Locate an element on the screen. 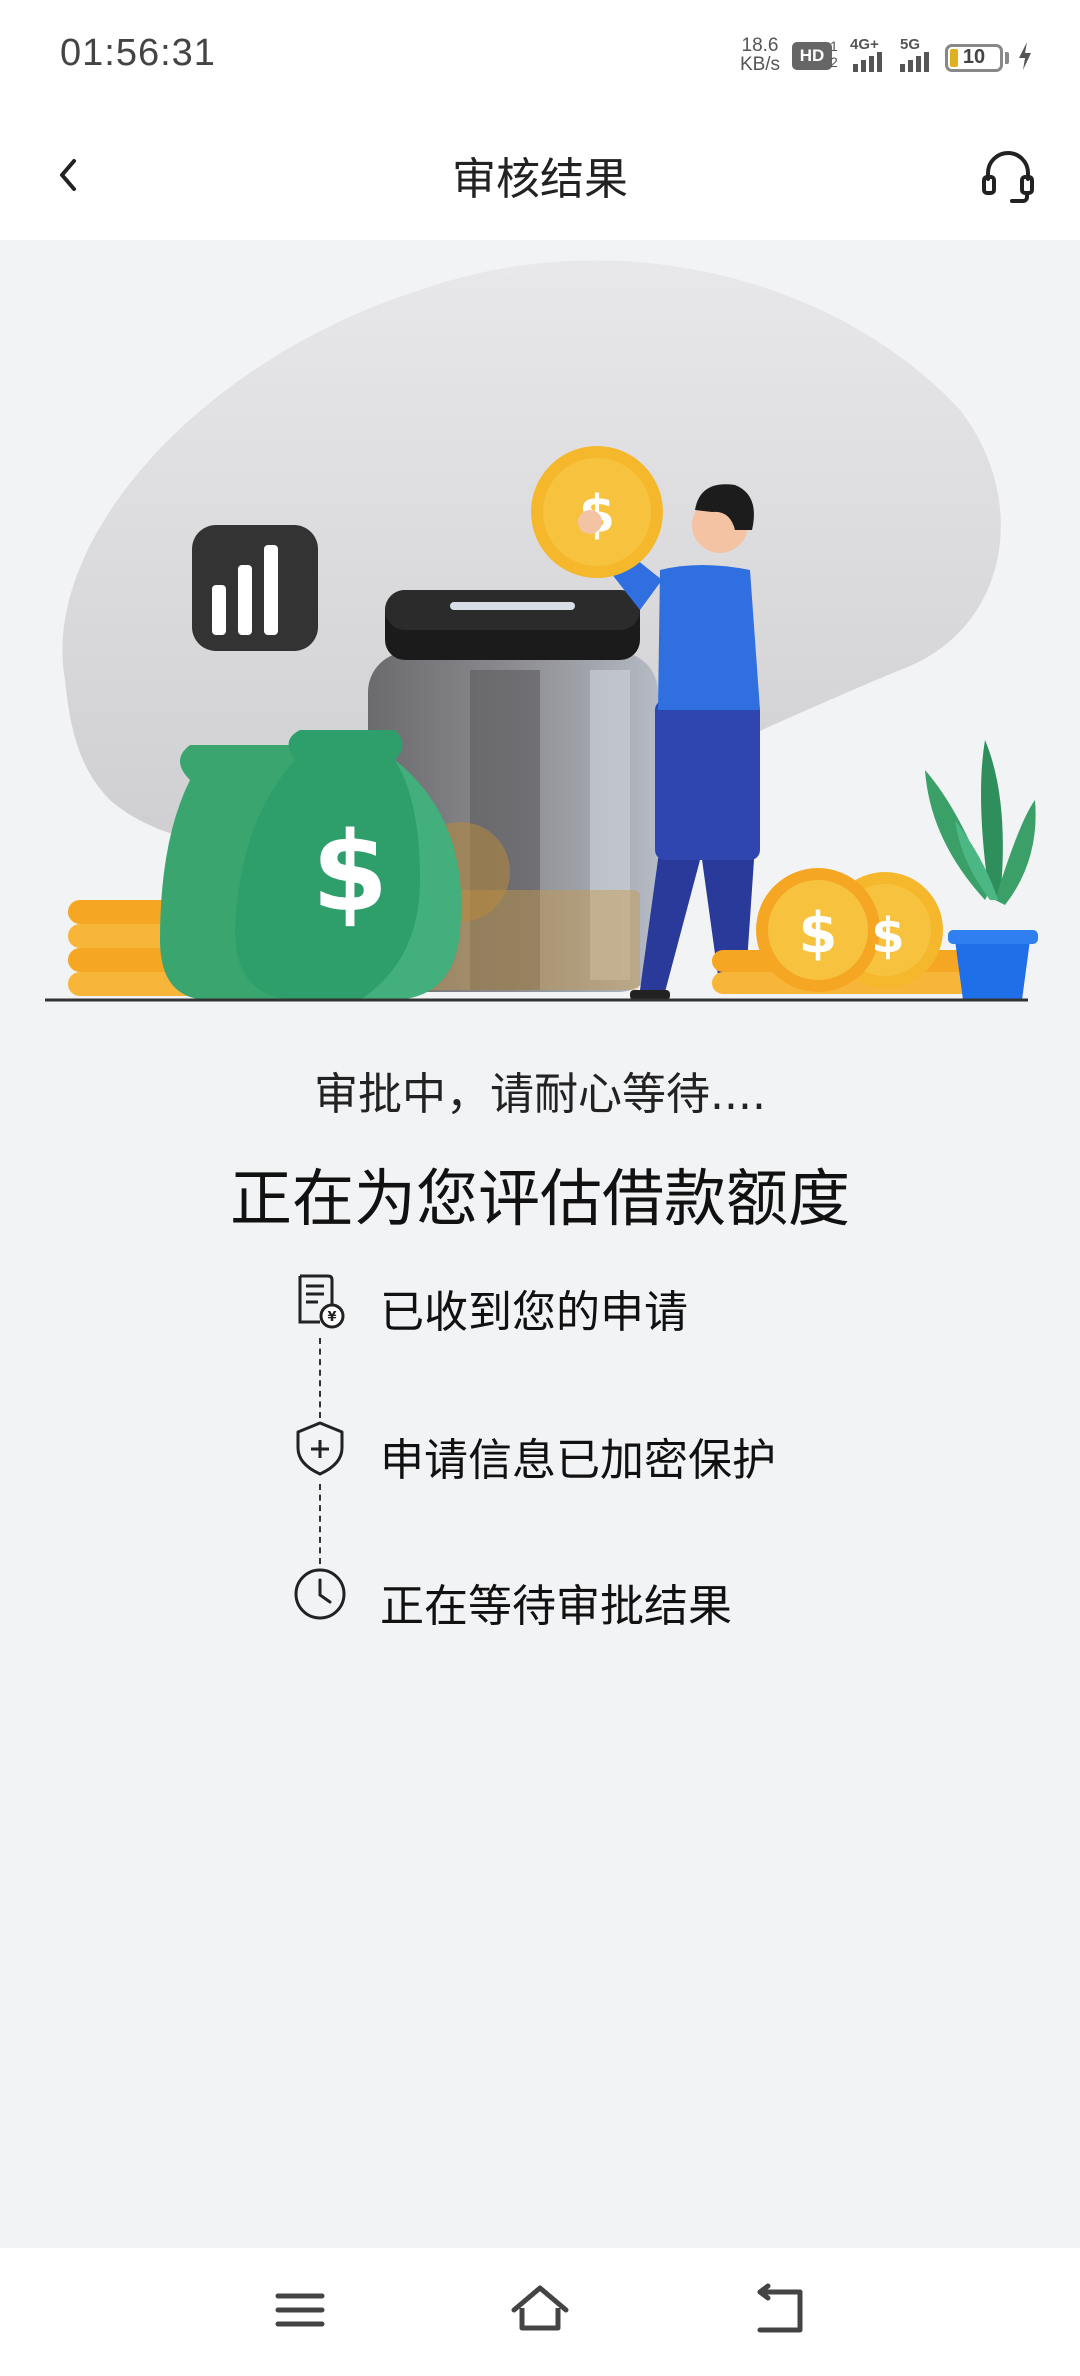 This screenshot has height=2376, width=1080. back-arrow-icon is located at coordinates (780, 2308).